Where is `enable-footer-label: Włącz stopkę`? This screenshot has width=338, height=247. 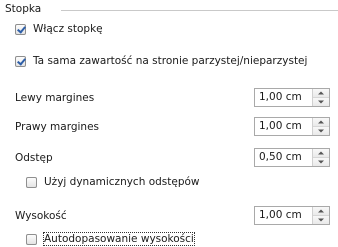
enable-footer-label: Włącz stopkę is located at coordinates (68, 29).